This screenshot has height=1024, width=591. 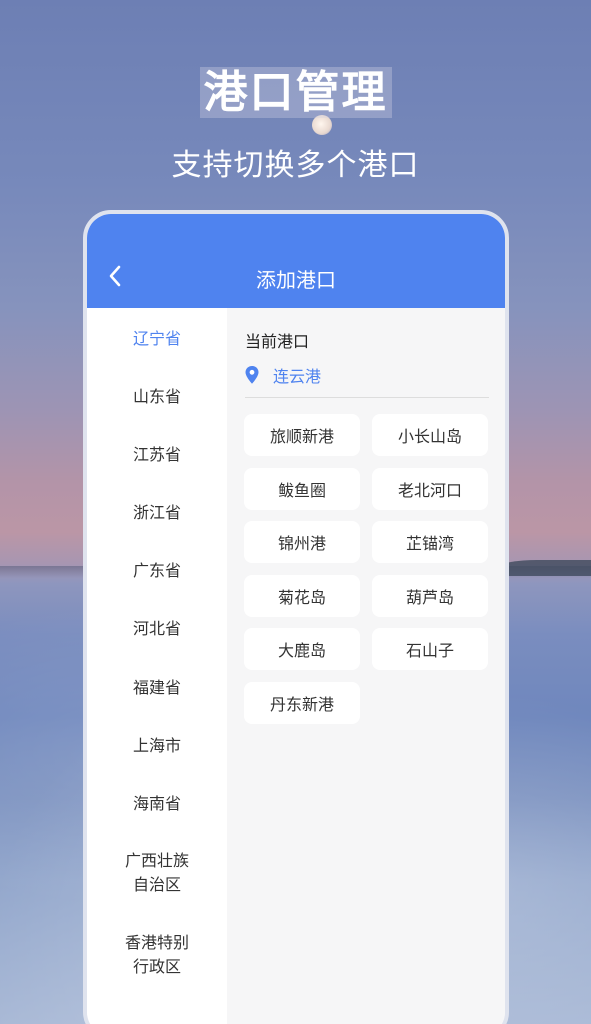 I want to click on current-port-name: 连云港, so click(x=297, y=376).